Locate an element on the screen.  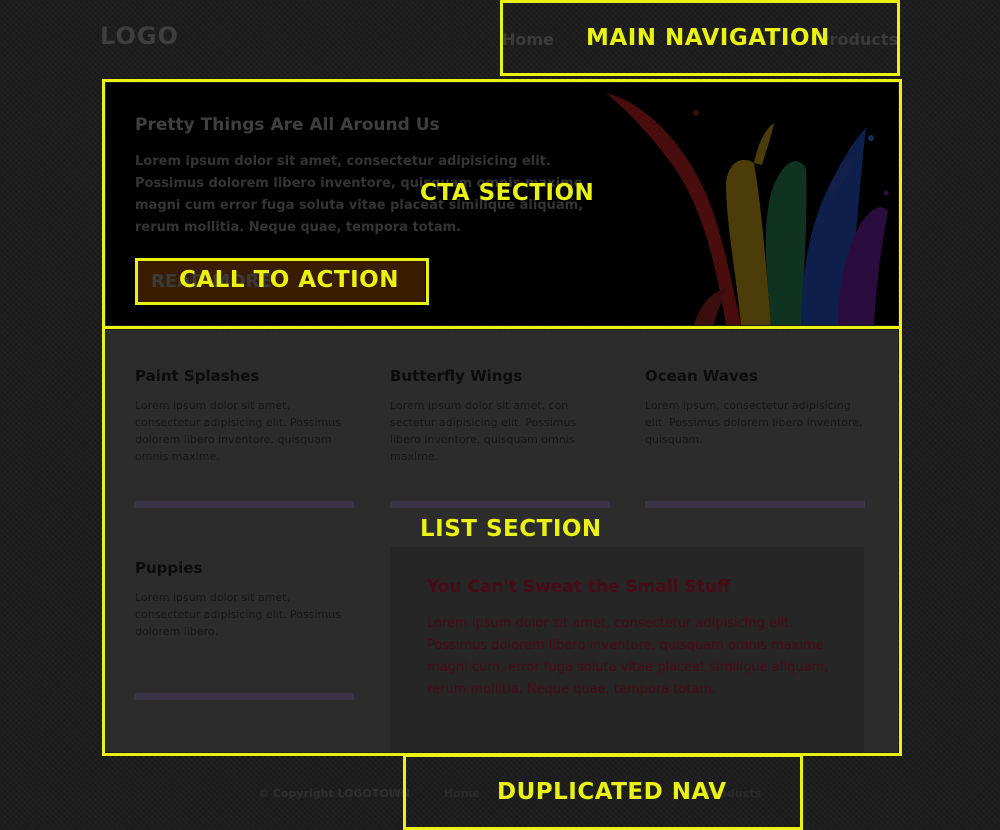
main-navigation-label: MAIN NAVIGATION is located at coordinates (708, 38).